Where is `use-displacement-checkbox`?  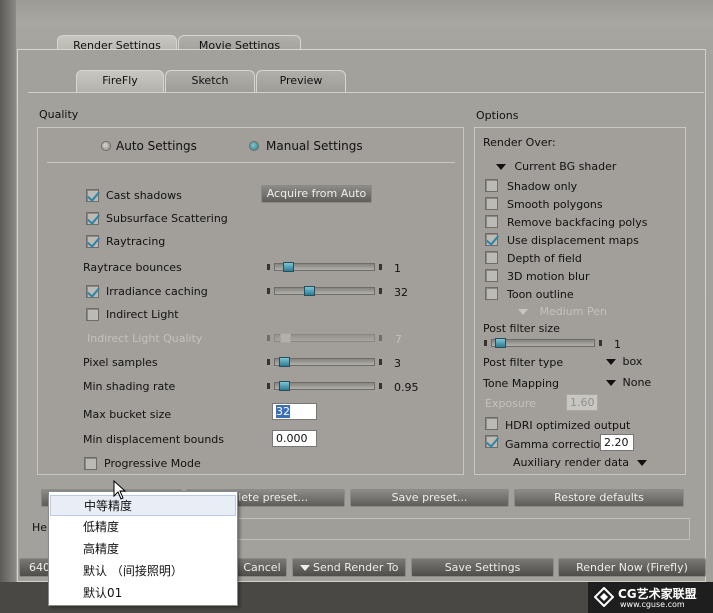
use-displacement-checkbox is located at coordinates (491, 239).